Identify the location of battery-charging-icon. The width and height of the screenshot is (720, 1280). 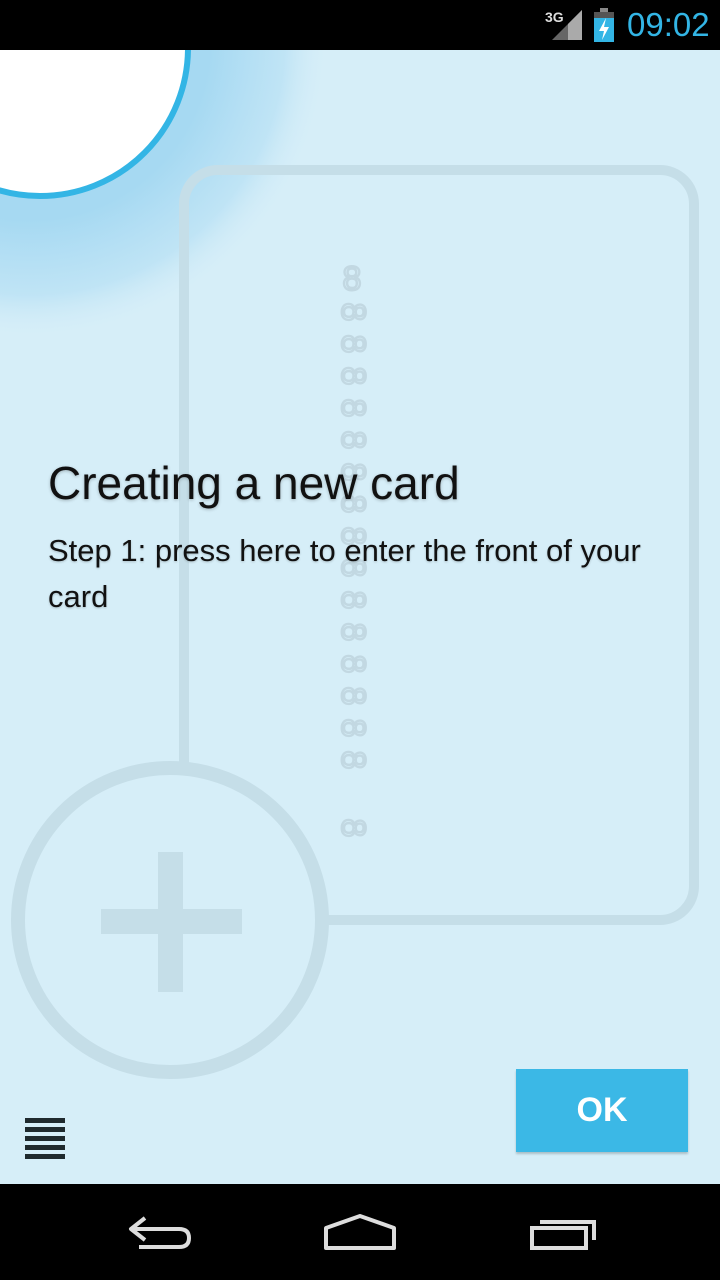
(604, 25).